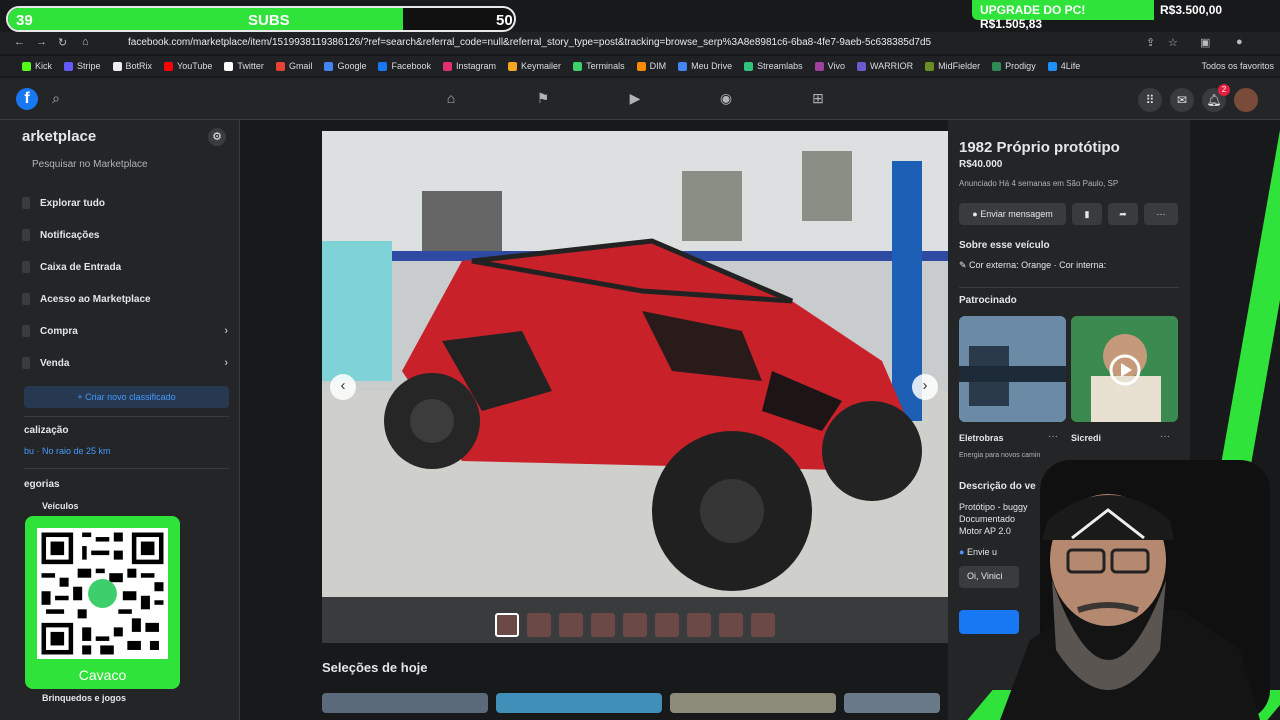 This screenshot has height=720, width=1280. Describe the element at coordinates (1063, 15) in the screenshot. I see `upgrade-goal-banner: UPGRADE DO PC! R$1.505,83` at that location.